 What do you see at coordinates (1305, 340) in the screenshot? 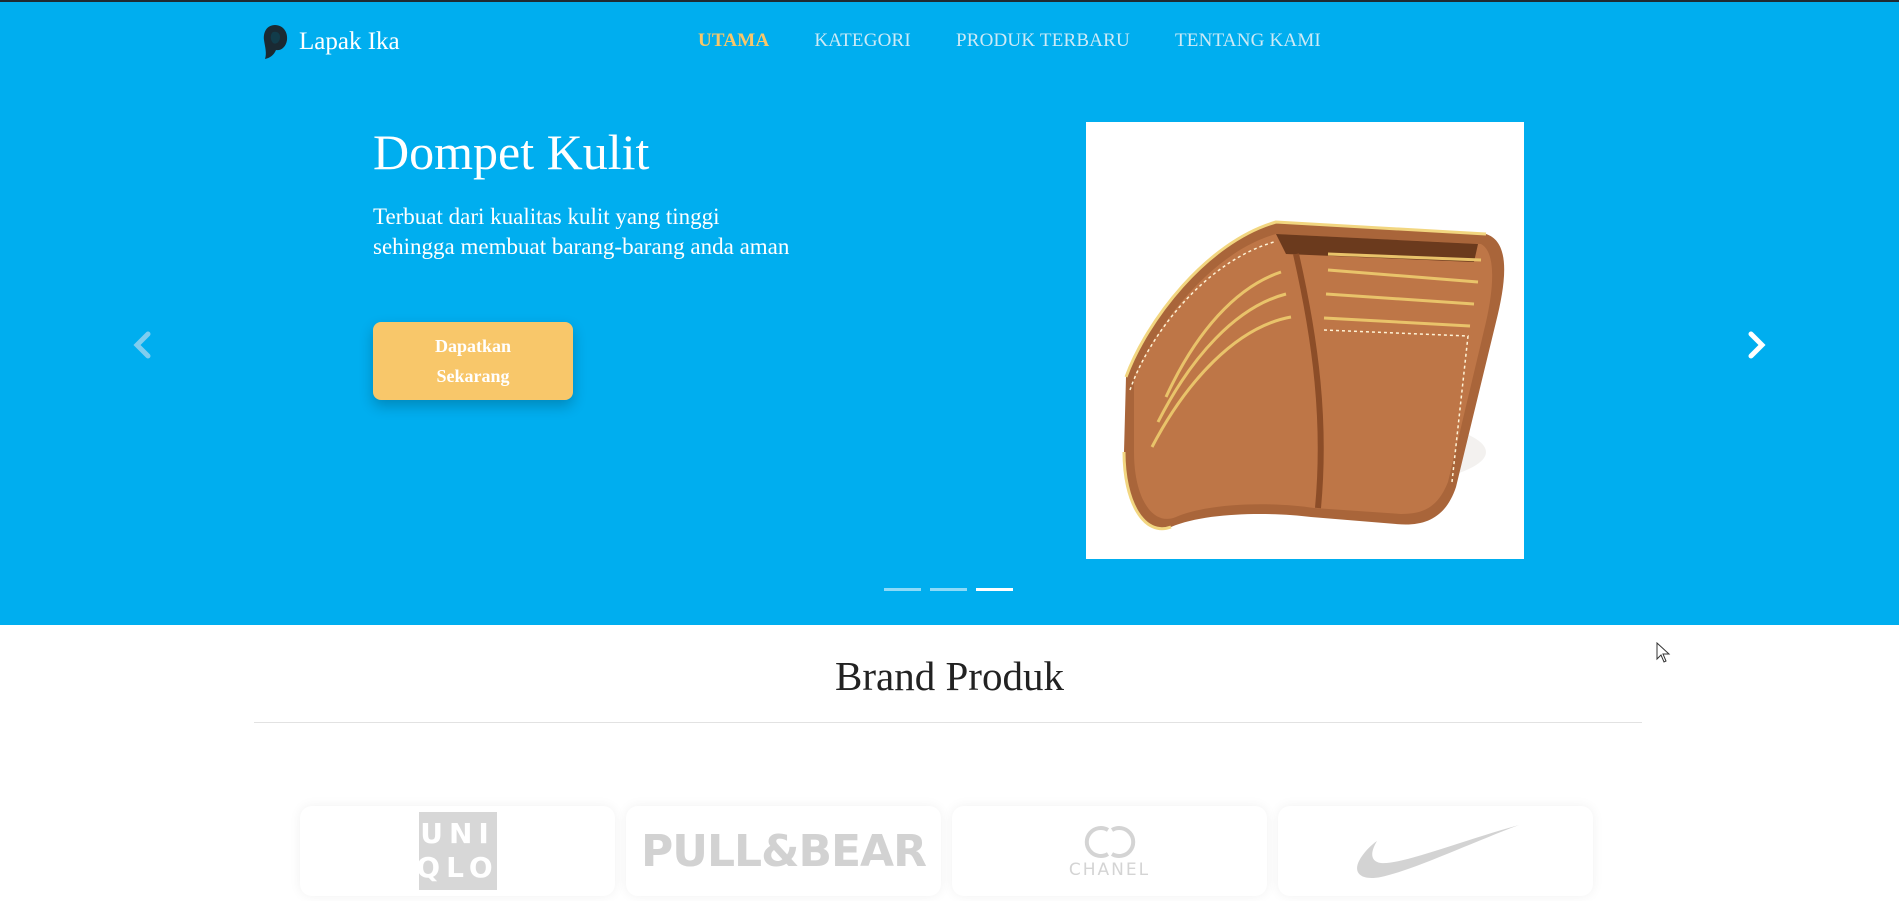
I see `leather-wallet-photo` at bounding box center [1305, 340].